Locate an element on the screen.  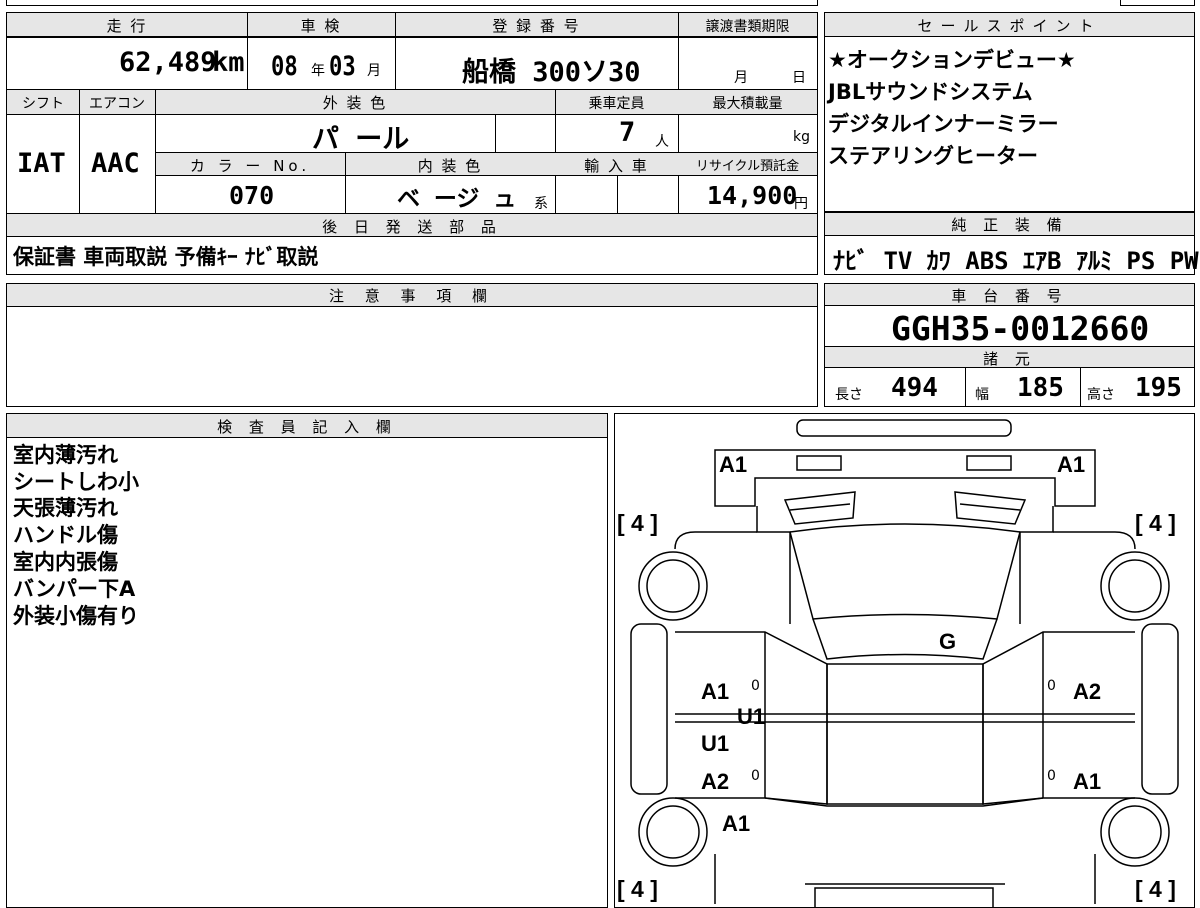
sales-point-item: デジタルインナーミラー is located at coordinates (943, 124).